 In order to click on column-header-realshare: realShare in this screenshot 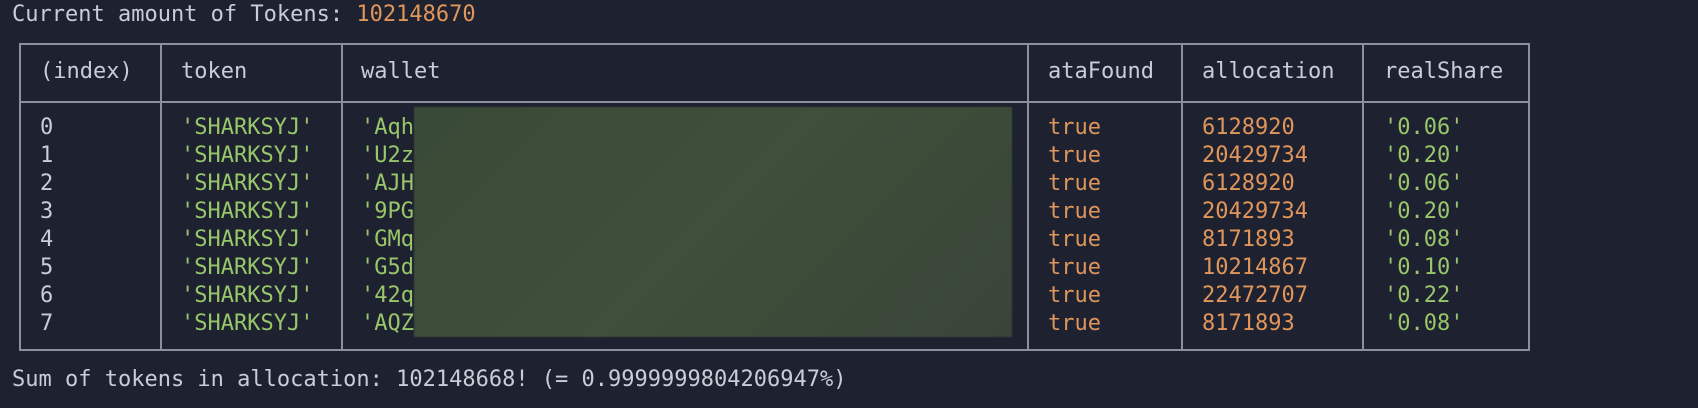, I will do `click(1444, 71)`.